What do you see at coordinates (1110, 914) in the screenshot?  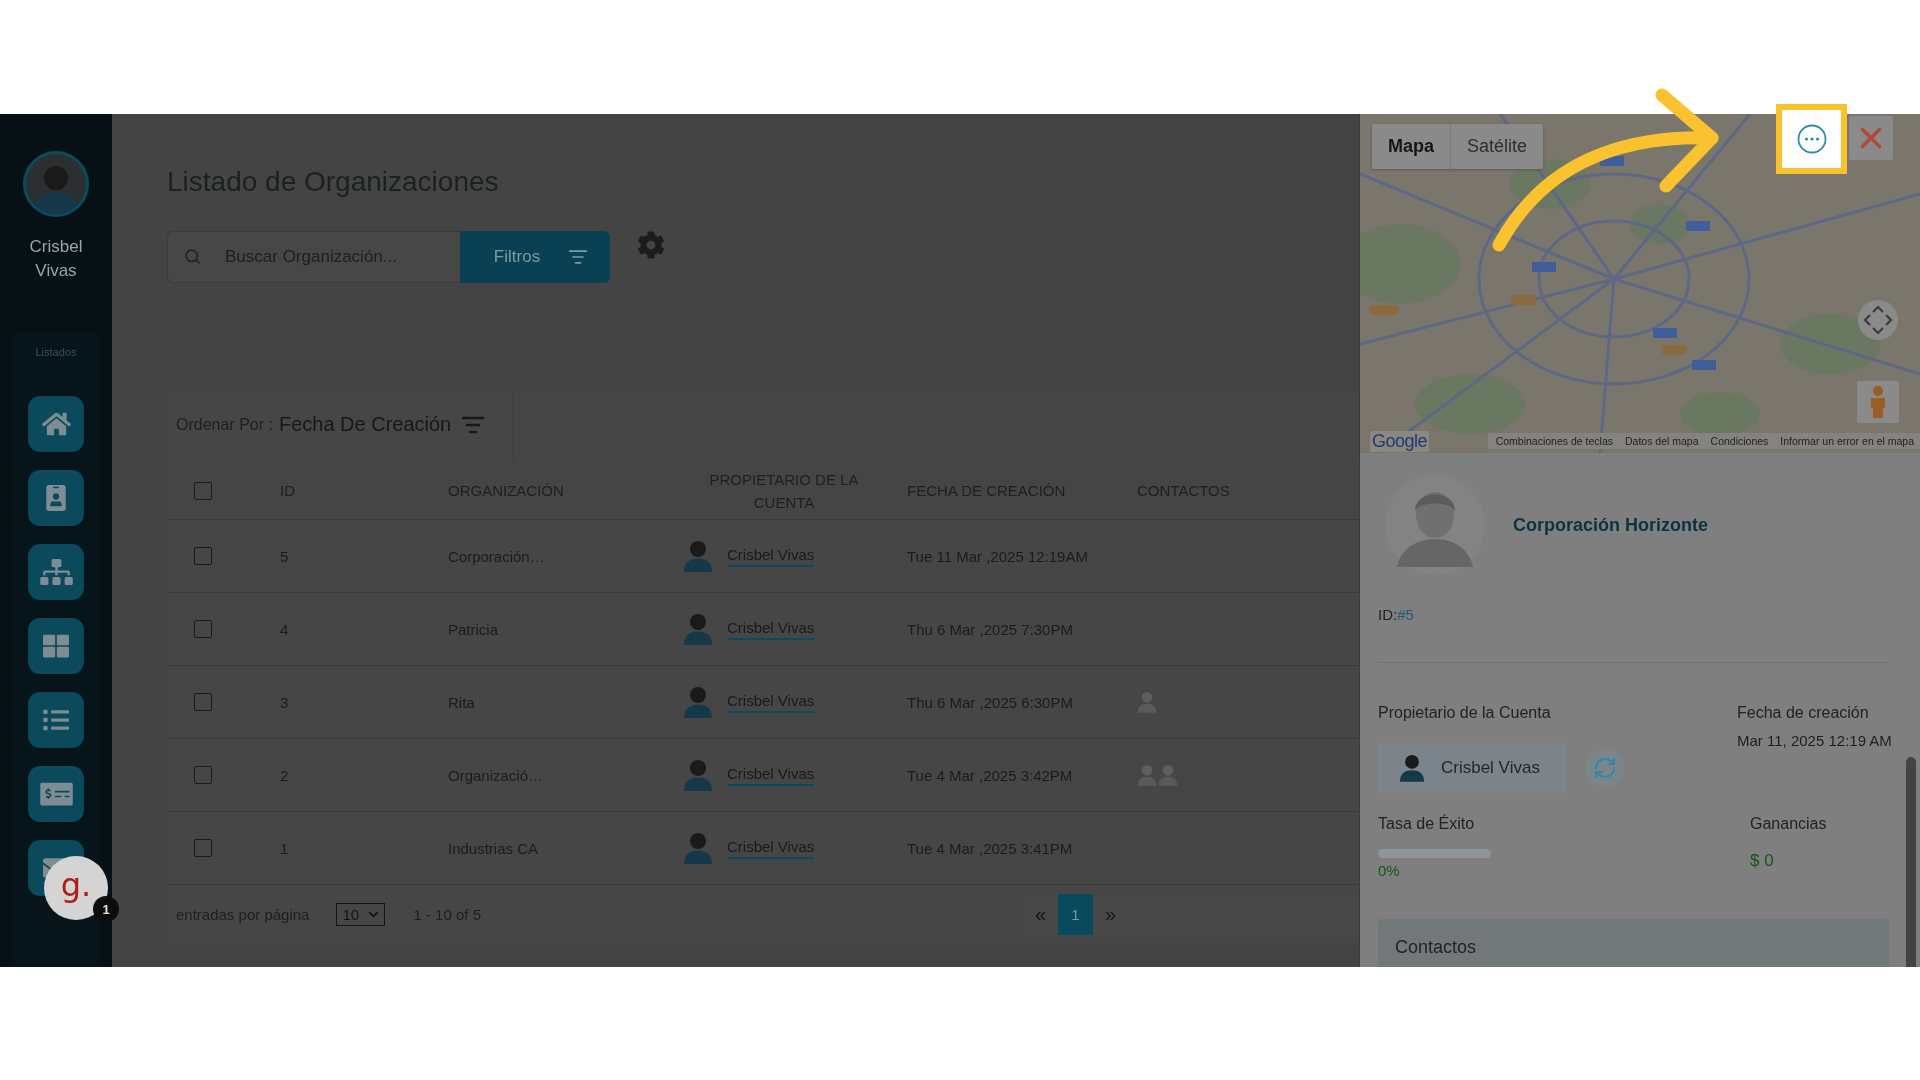 I see `next-page-button: »` at bounding box center [1110, 914].